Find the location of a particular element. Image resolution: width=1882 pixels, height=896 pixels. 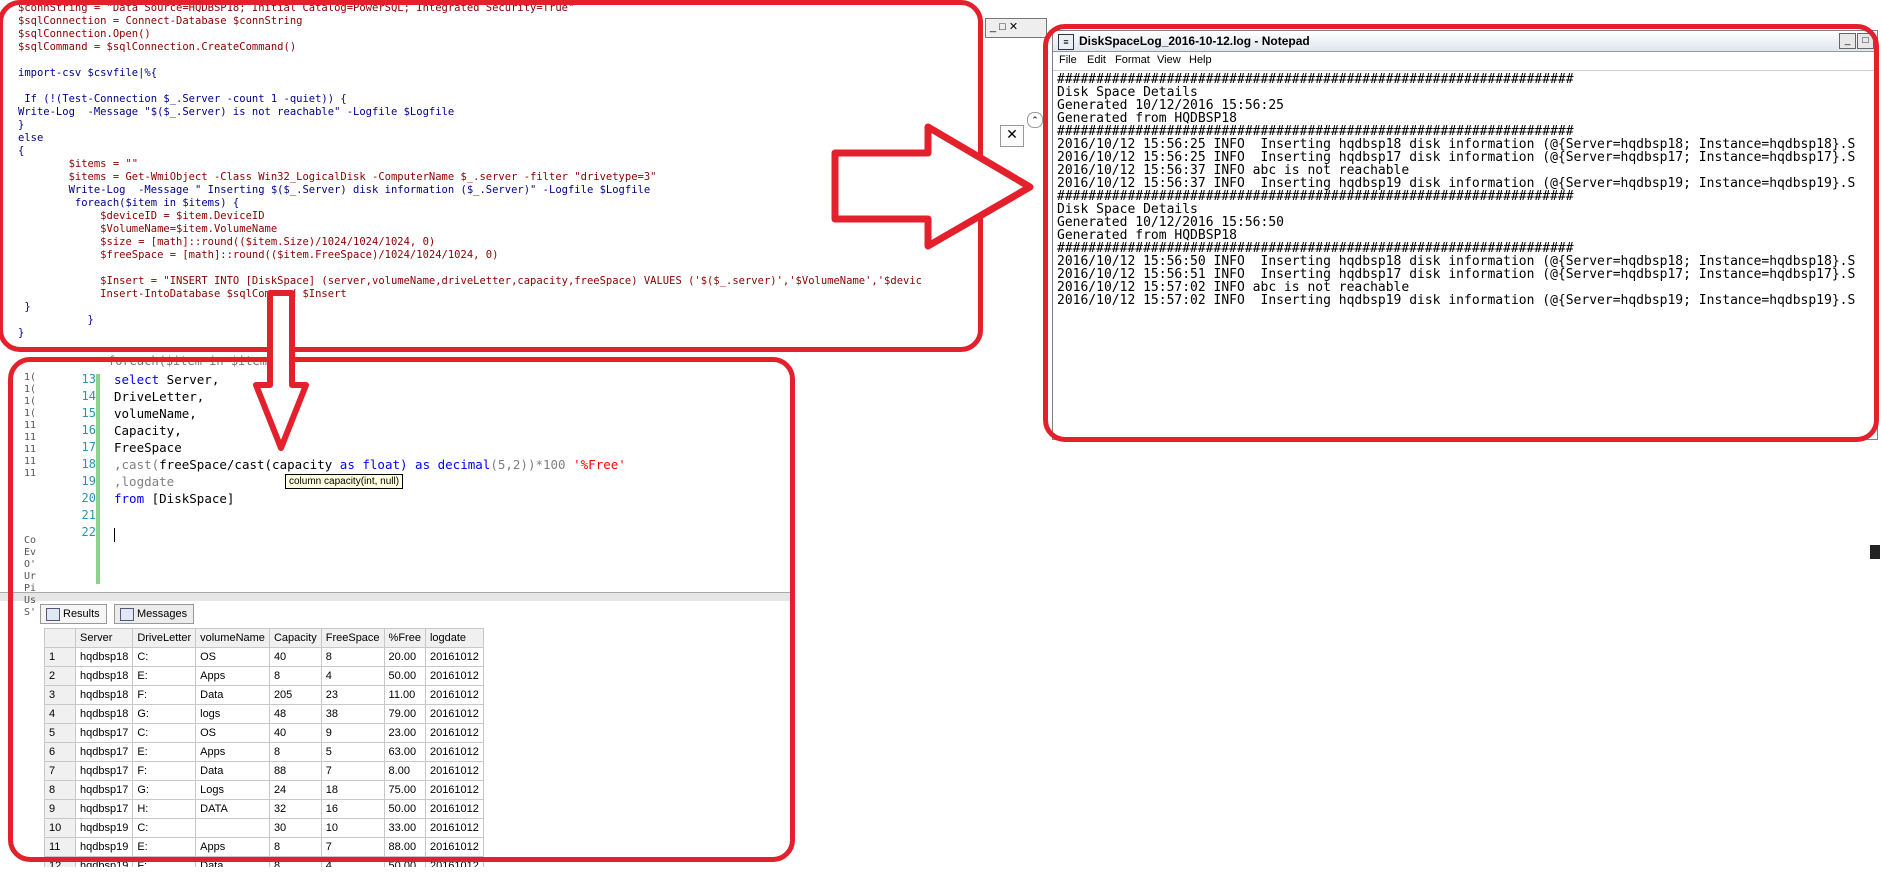

scroll-arrow-icon is located at coordinates (1875, 552).